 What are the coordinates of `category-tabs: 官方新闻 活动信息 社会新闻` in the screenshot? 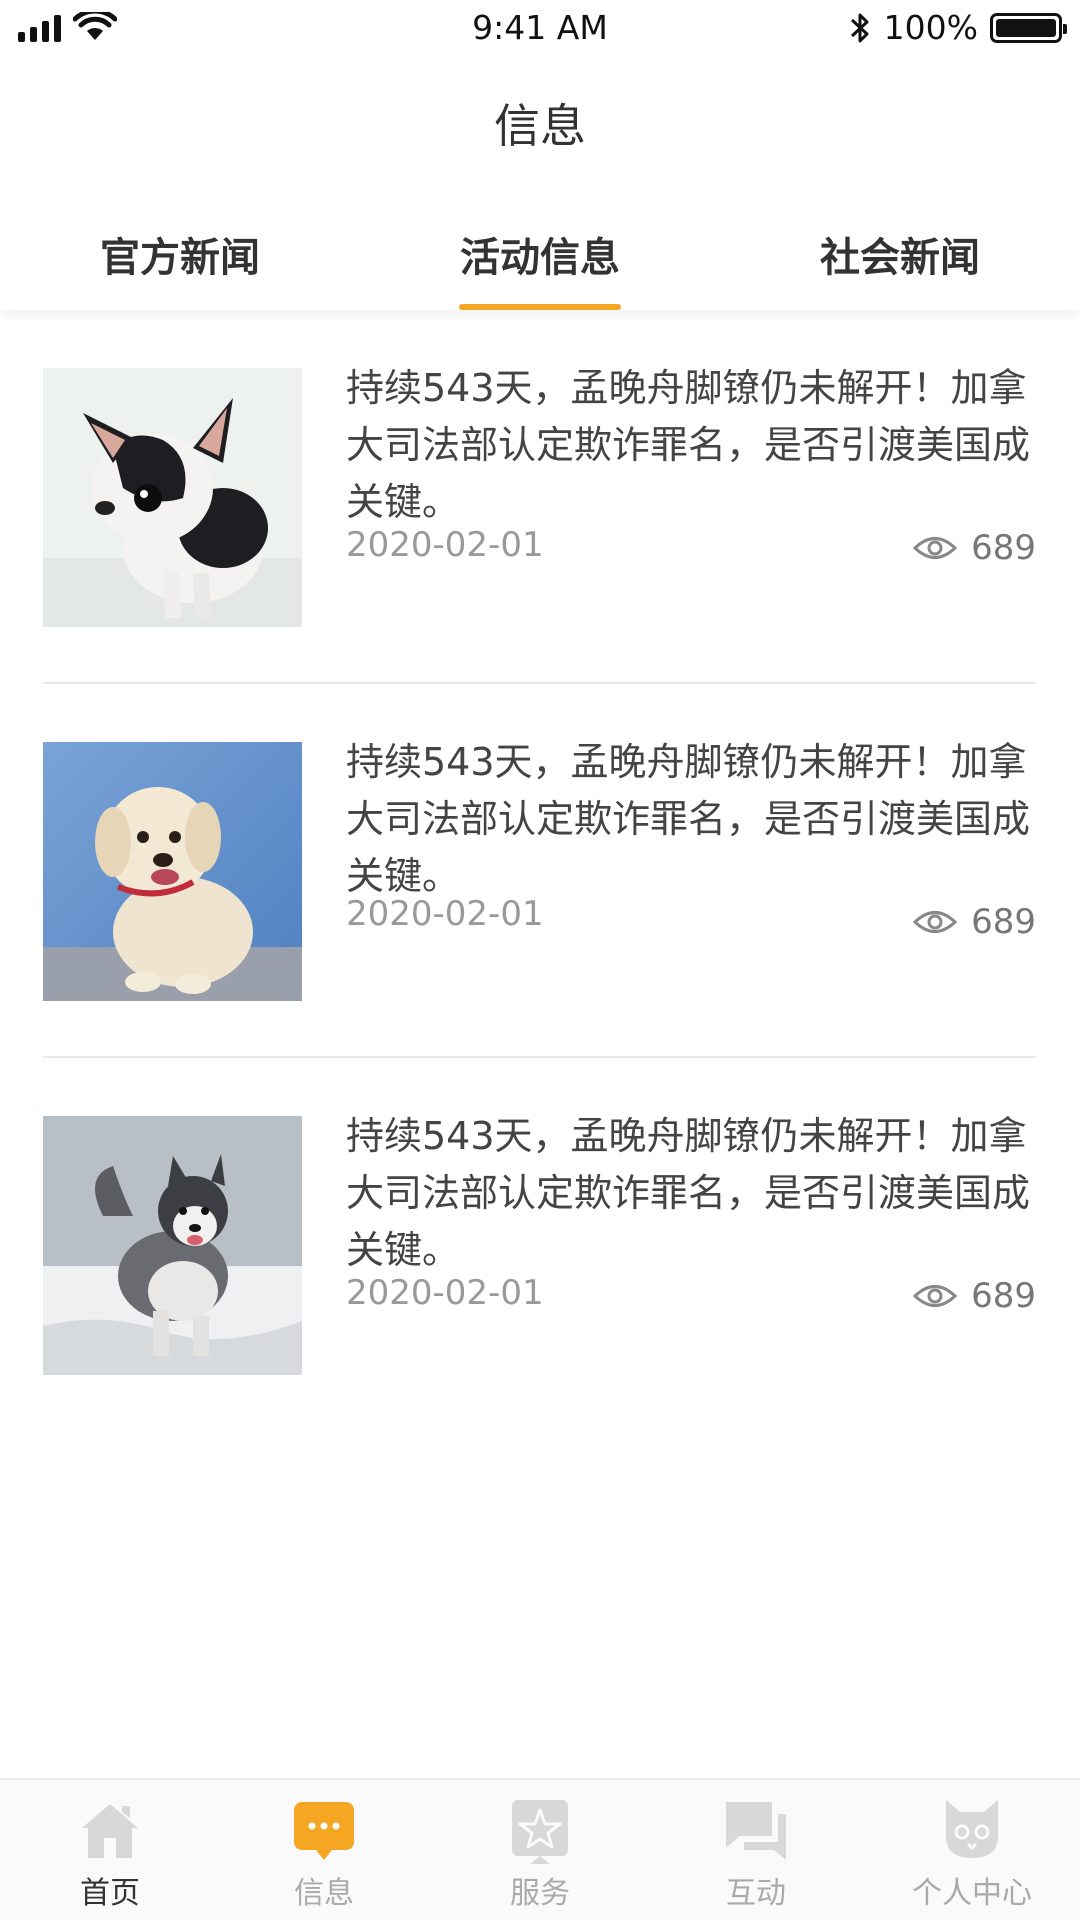 It's located at (540, 257).